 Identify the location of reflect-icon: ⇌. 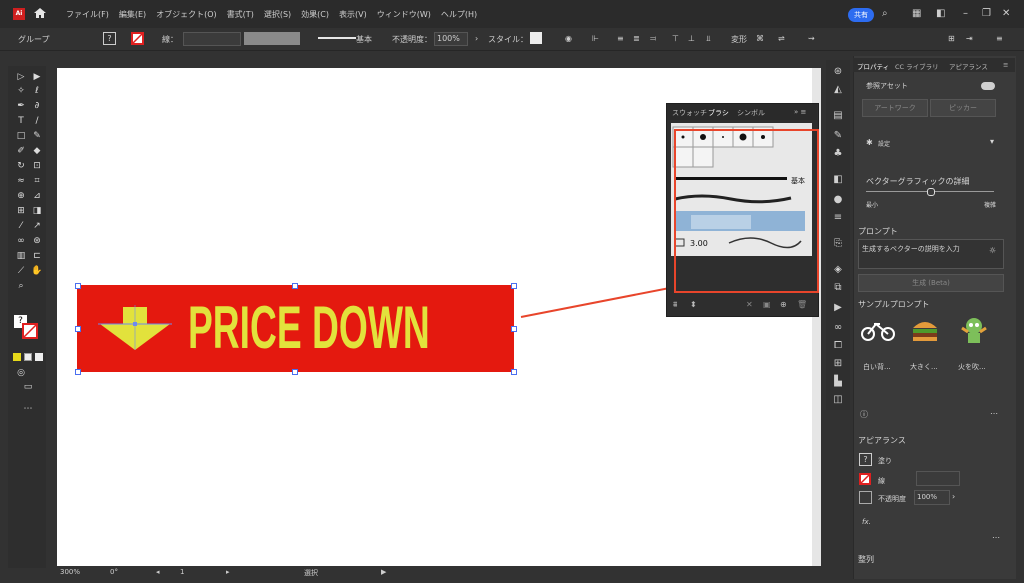
(781, 38).